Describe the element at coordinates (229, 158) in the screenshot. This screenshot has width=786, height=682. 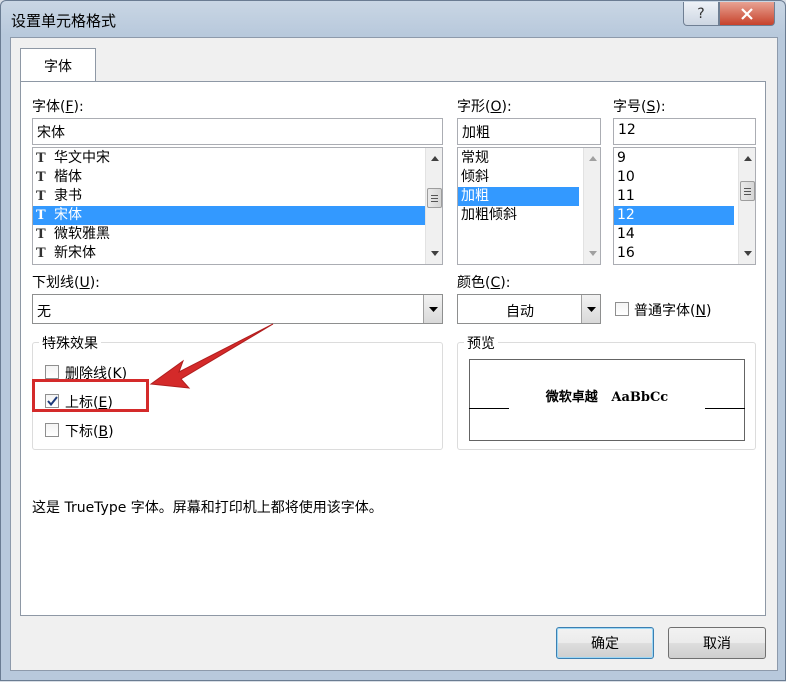
I see `font-item-0: T 华文中宋` at that location.